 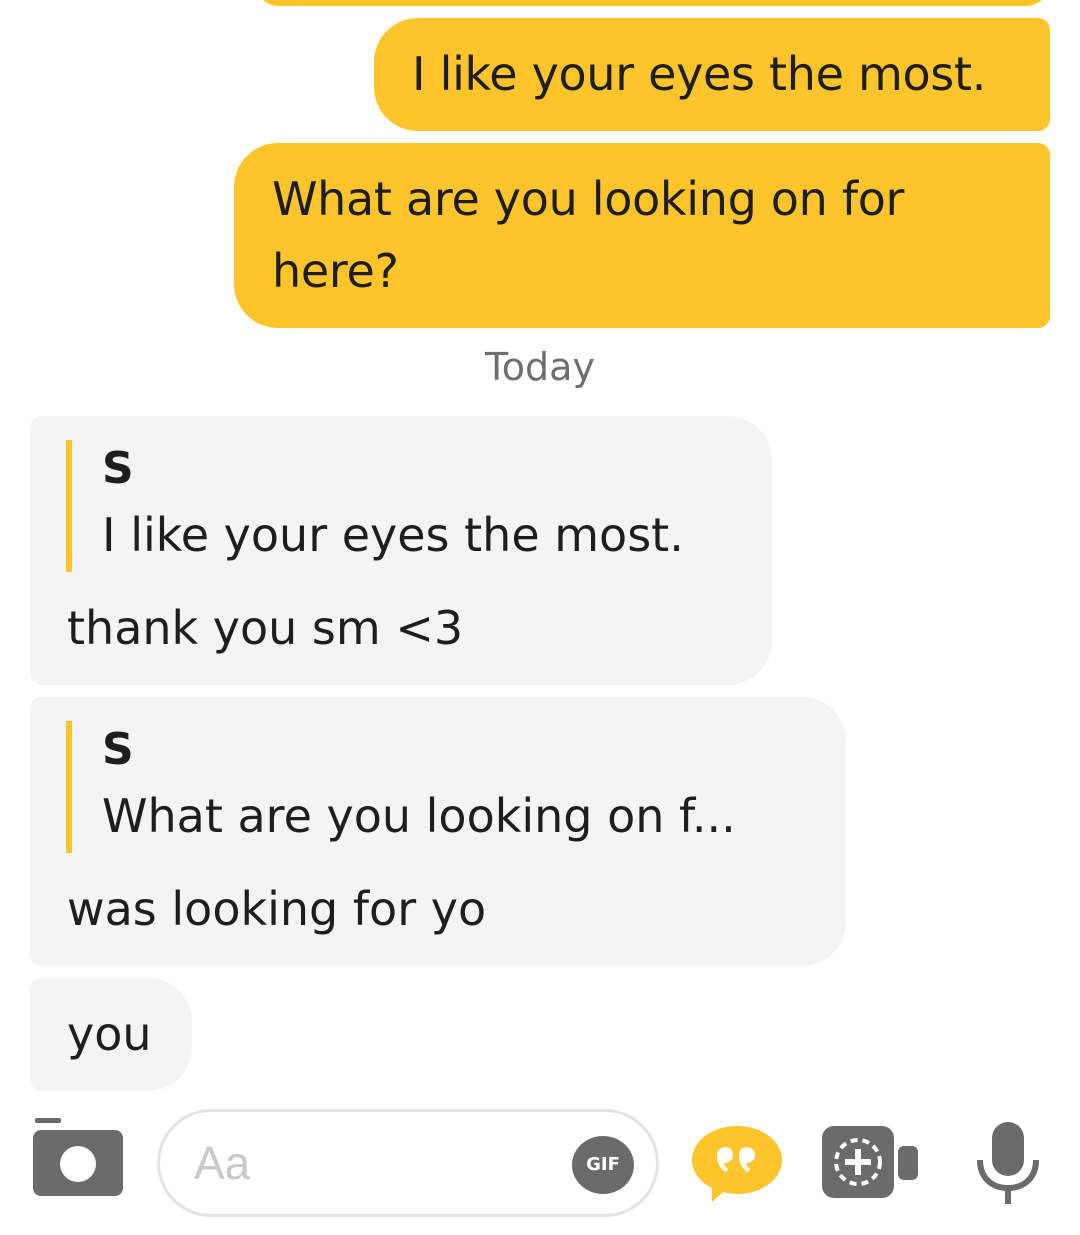 I want to click on quote-icon, so click(x=737, y=1164).